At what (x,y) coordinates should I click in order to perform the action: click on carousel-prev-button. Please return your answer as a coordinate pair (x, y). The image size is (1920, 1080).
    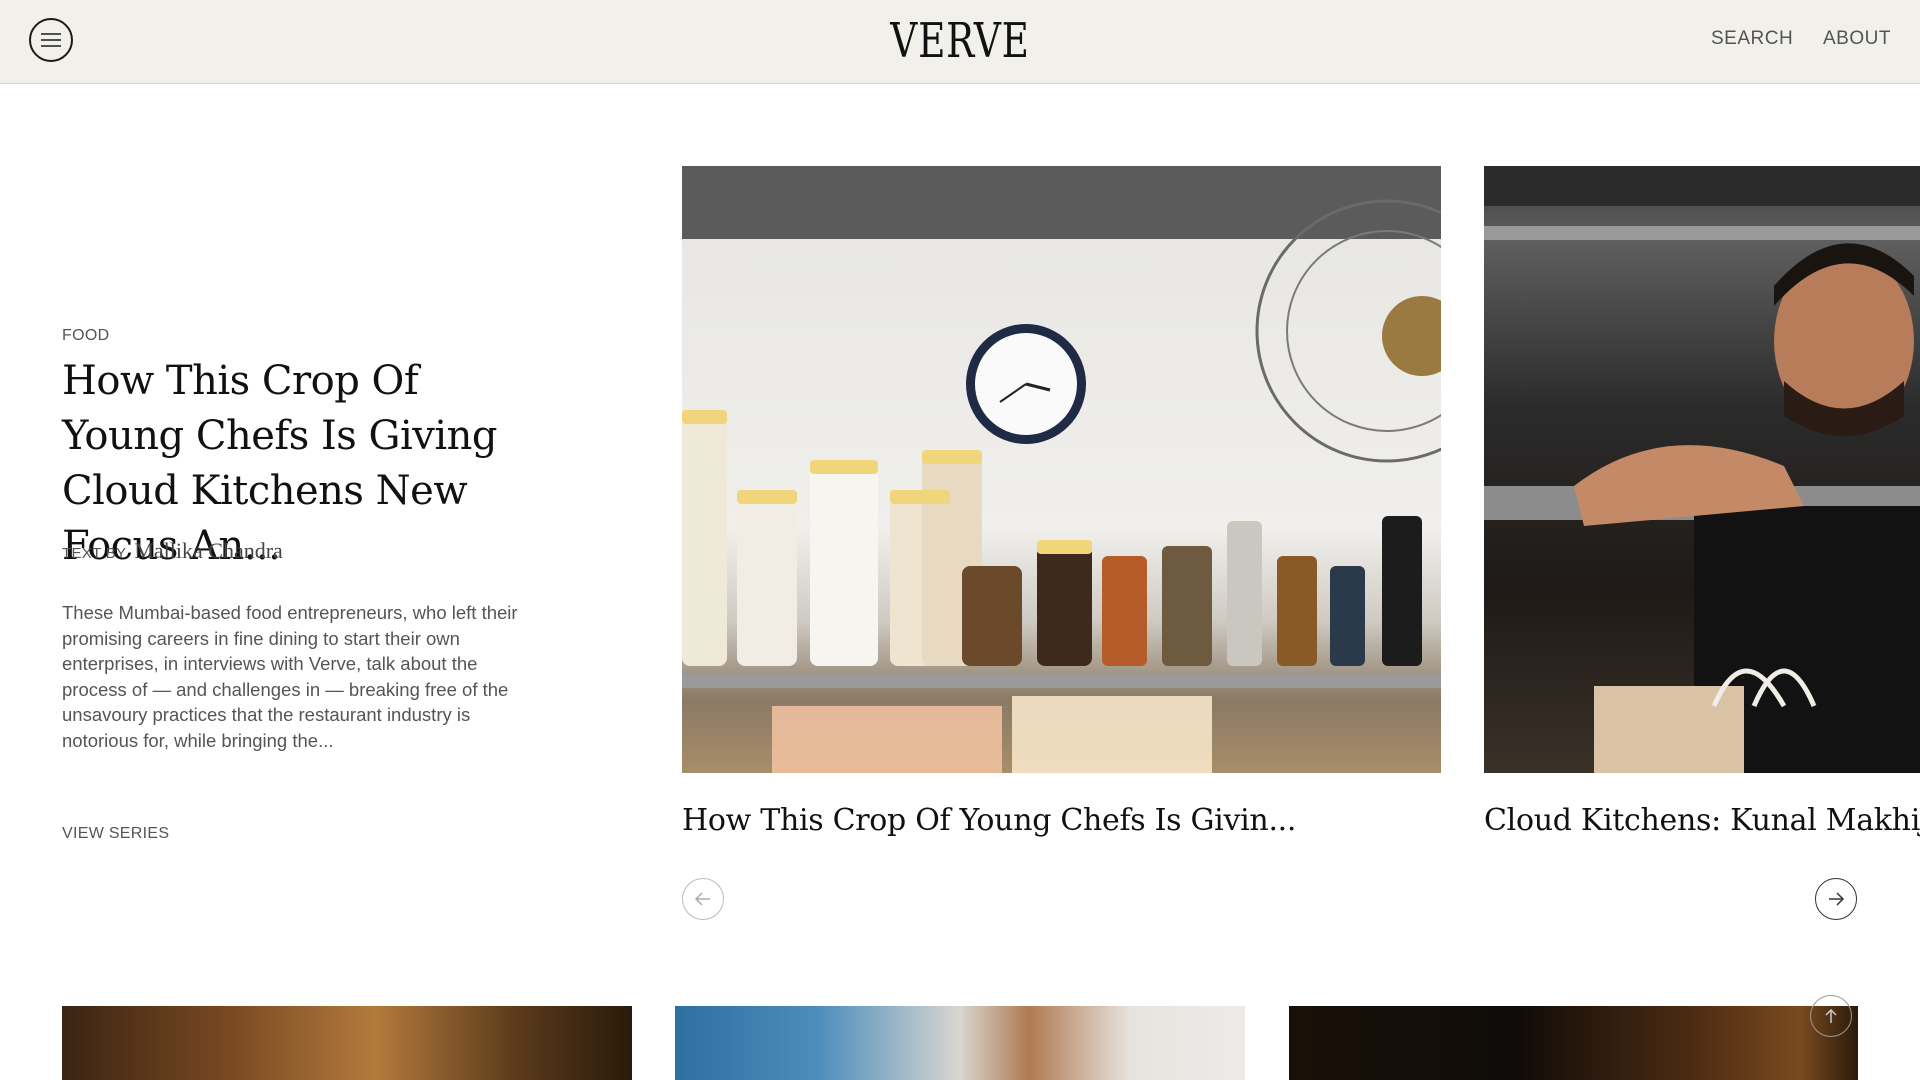
    Looking at the image, I should click on (703, 899).